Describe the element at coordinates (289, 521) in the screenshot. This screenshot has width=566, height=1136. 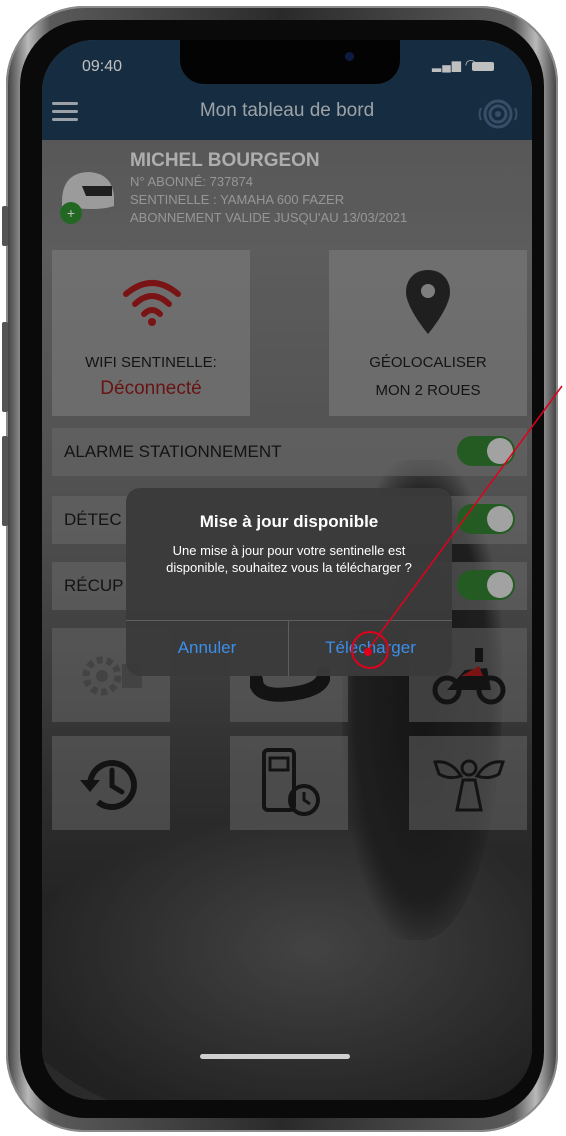
I see `dialog-title: Mise à jour disponible` at that location.